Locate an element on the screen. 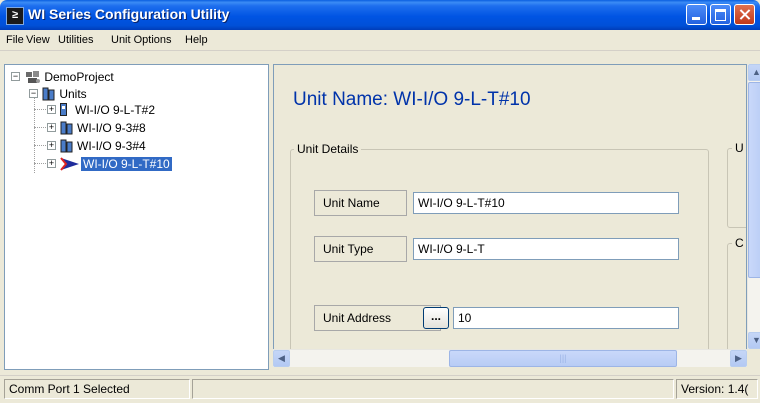 The height and width of the screenshot is (403, 760). unit-address-field: 10 is located at coordinates (566, 318).